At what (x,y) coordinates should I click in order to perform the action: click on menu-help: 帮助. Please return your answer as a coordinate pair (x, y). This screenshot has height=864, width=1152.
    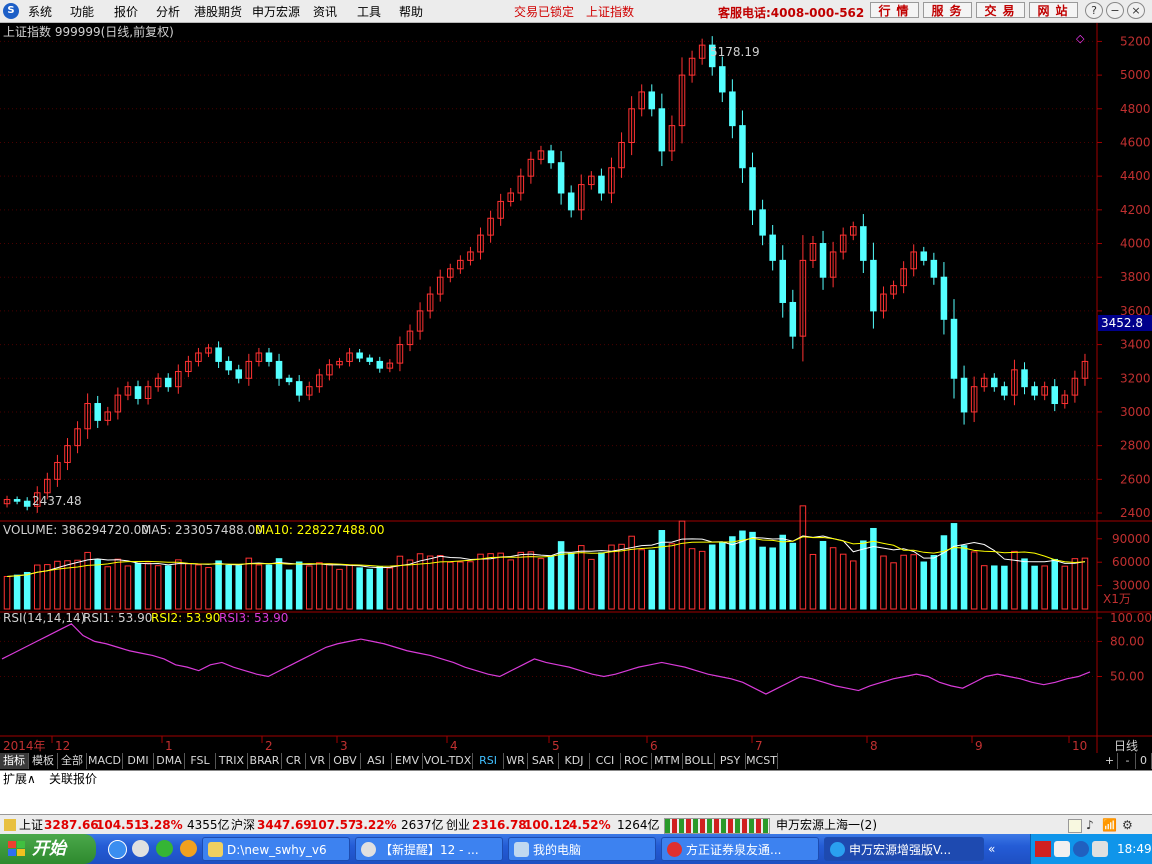
    Looking at the image, I should click on (411, 11).